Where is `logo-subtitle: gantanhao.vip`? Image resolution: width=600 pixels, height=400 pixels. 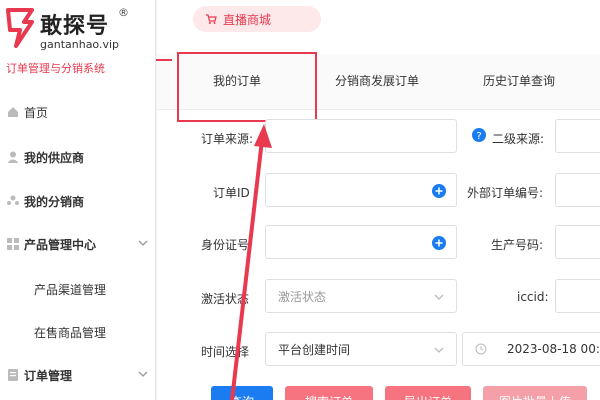 logo-subtitle: gantanhao.vip is located at coordinates (80, 44).